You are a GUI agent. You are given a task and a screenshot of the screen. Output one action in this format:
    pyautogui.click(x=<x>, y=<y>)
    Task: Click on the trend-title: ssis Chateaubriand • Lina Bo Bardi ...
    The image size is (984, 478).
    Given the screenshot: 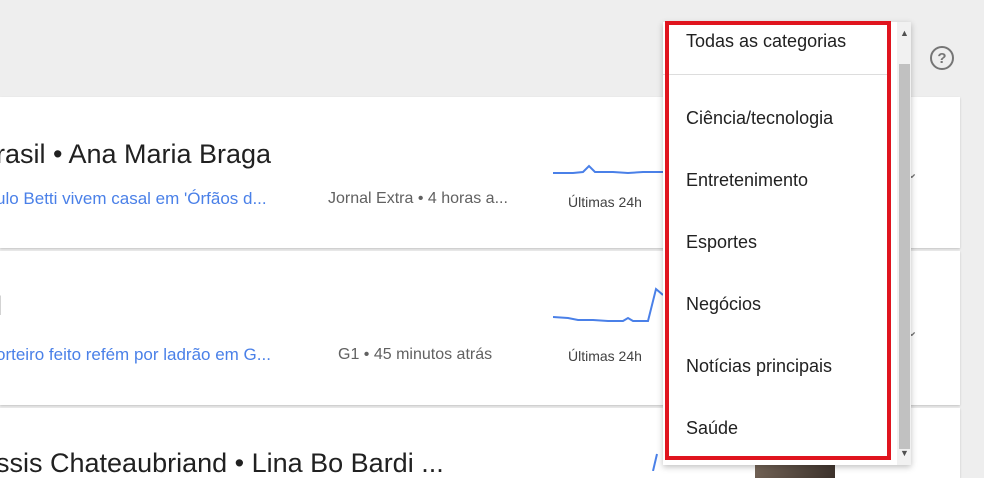 What is the action you would take?
    pyautogui.click(x=222, y=463)
    